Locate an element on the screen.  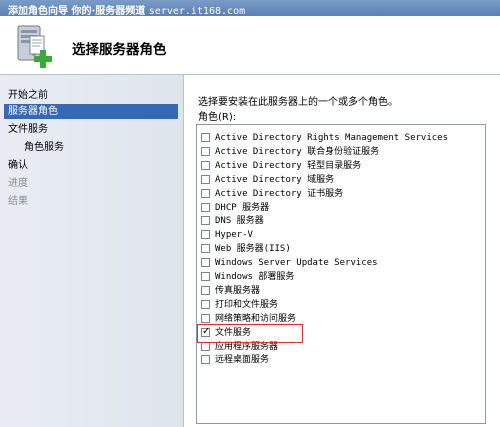
role-label: Active Directory 轻型目录服务 is located at coordinates (288, 165).